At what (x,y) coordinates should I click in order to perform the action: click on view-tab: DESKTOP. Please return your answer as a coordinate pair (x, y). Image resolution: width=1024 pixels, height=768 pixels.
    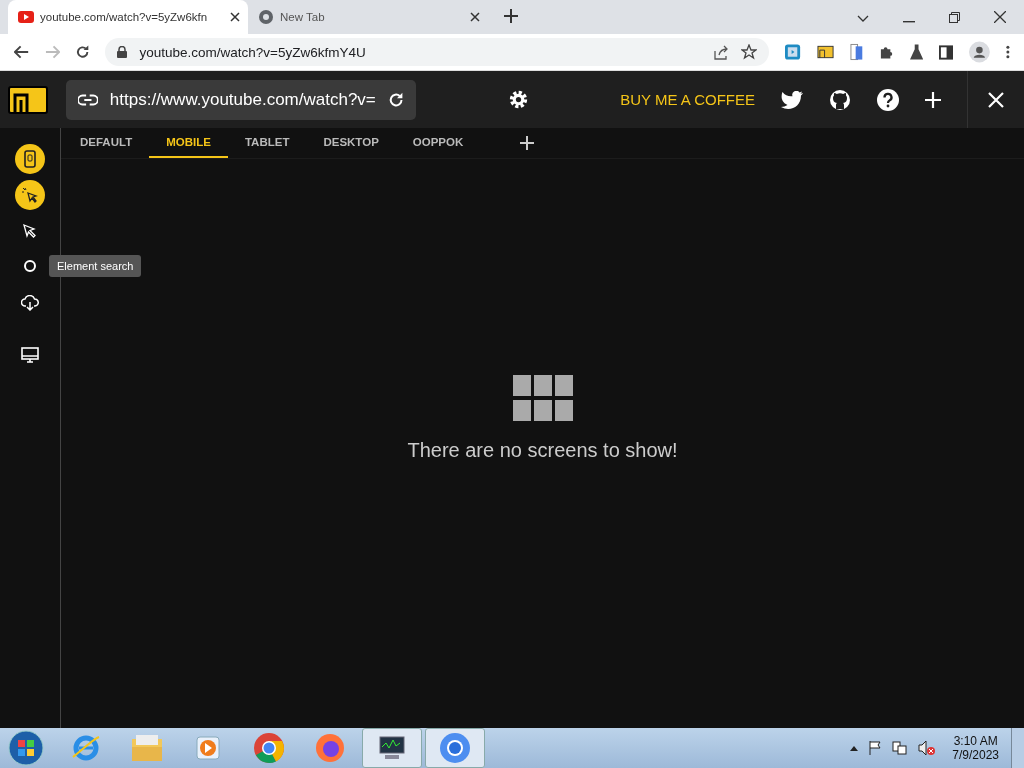
    Looking at the image, I should click on (351, 143).